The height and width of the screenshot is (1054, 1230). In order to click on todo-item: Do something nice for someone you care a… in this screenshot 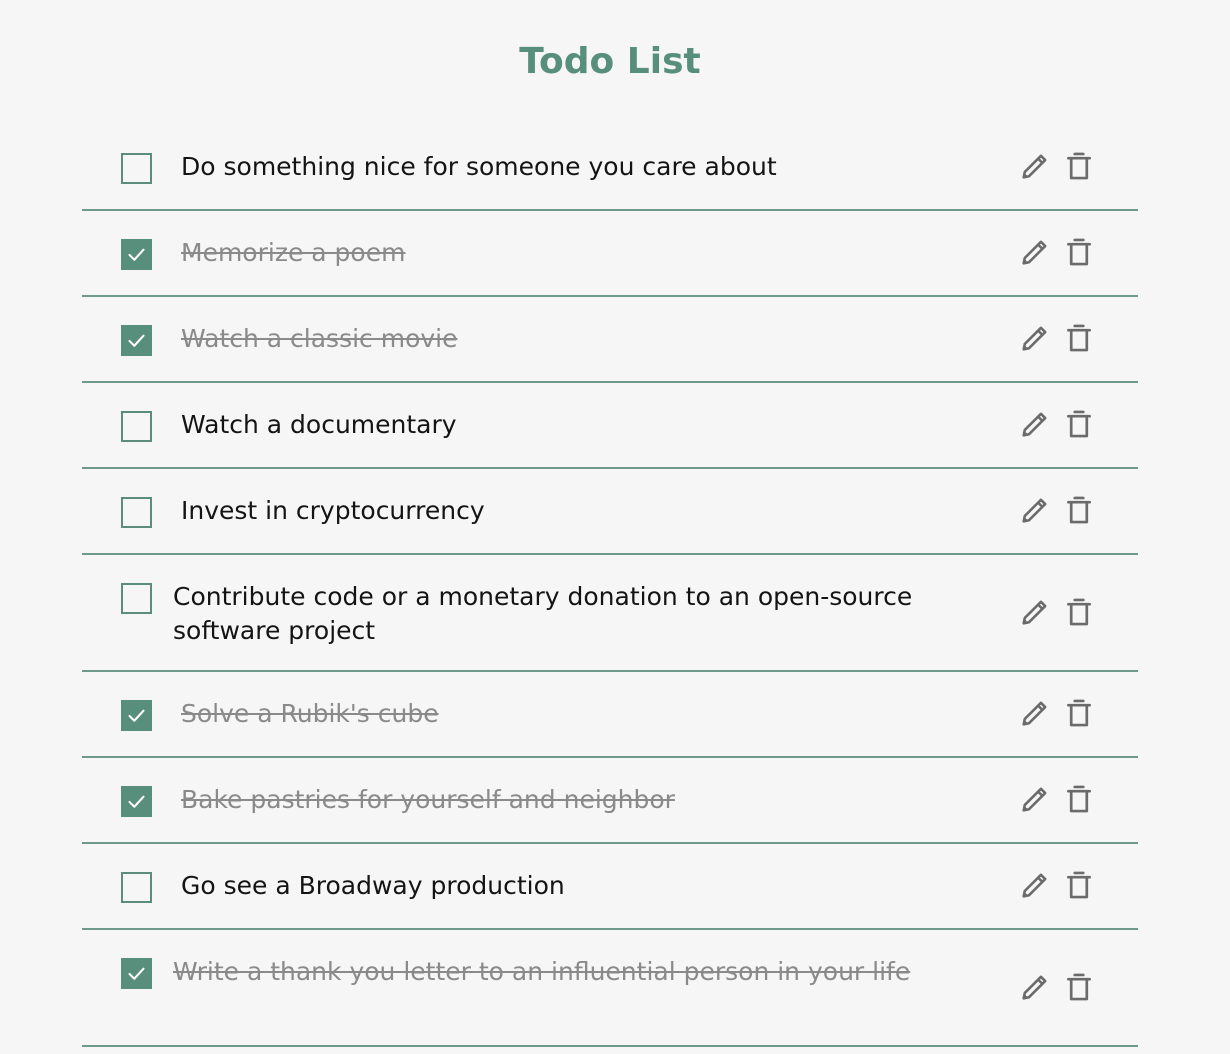, I will do `click(610, 168)`.